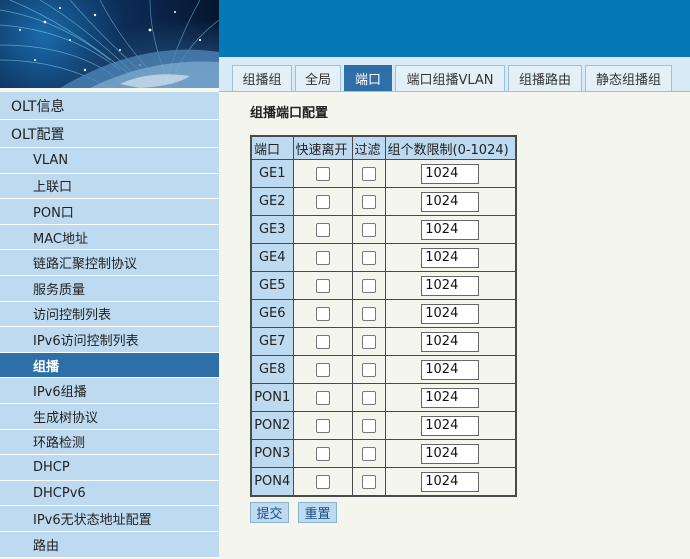 The height and width of the screenshot is (559, 690). What do you see at coordinates (109, 340) in the screenshot?
I see `sidebar-item-ipv6-acl: IPv6访问控制列表` at bounding box center [109, 340].